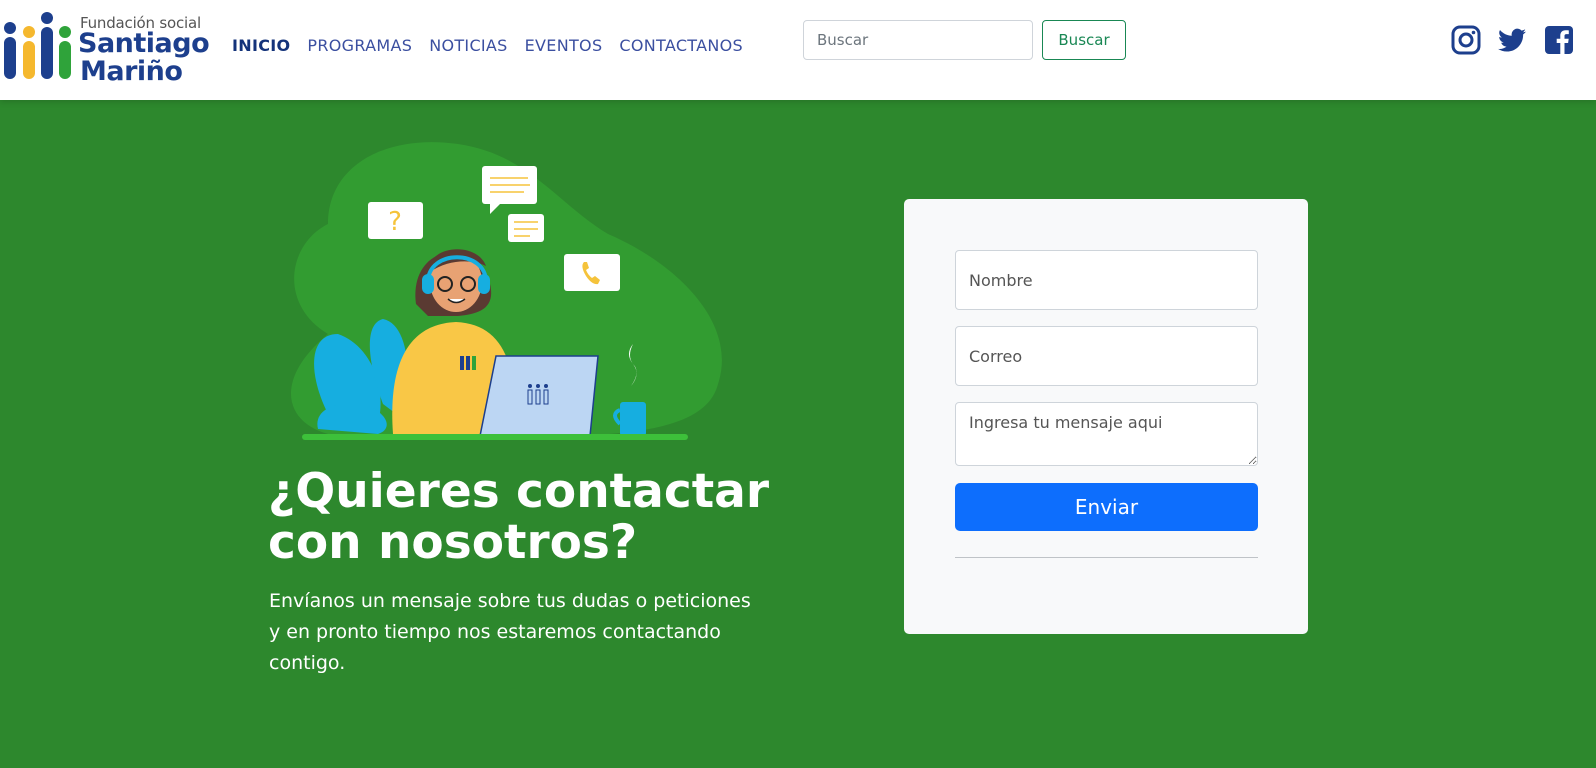 Image resolution: width=1596 pixels, height=768 pixels. I want to click on contact-form-card: Enviar, so click(1106, 416).